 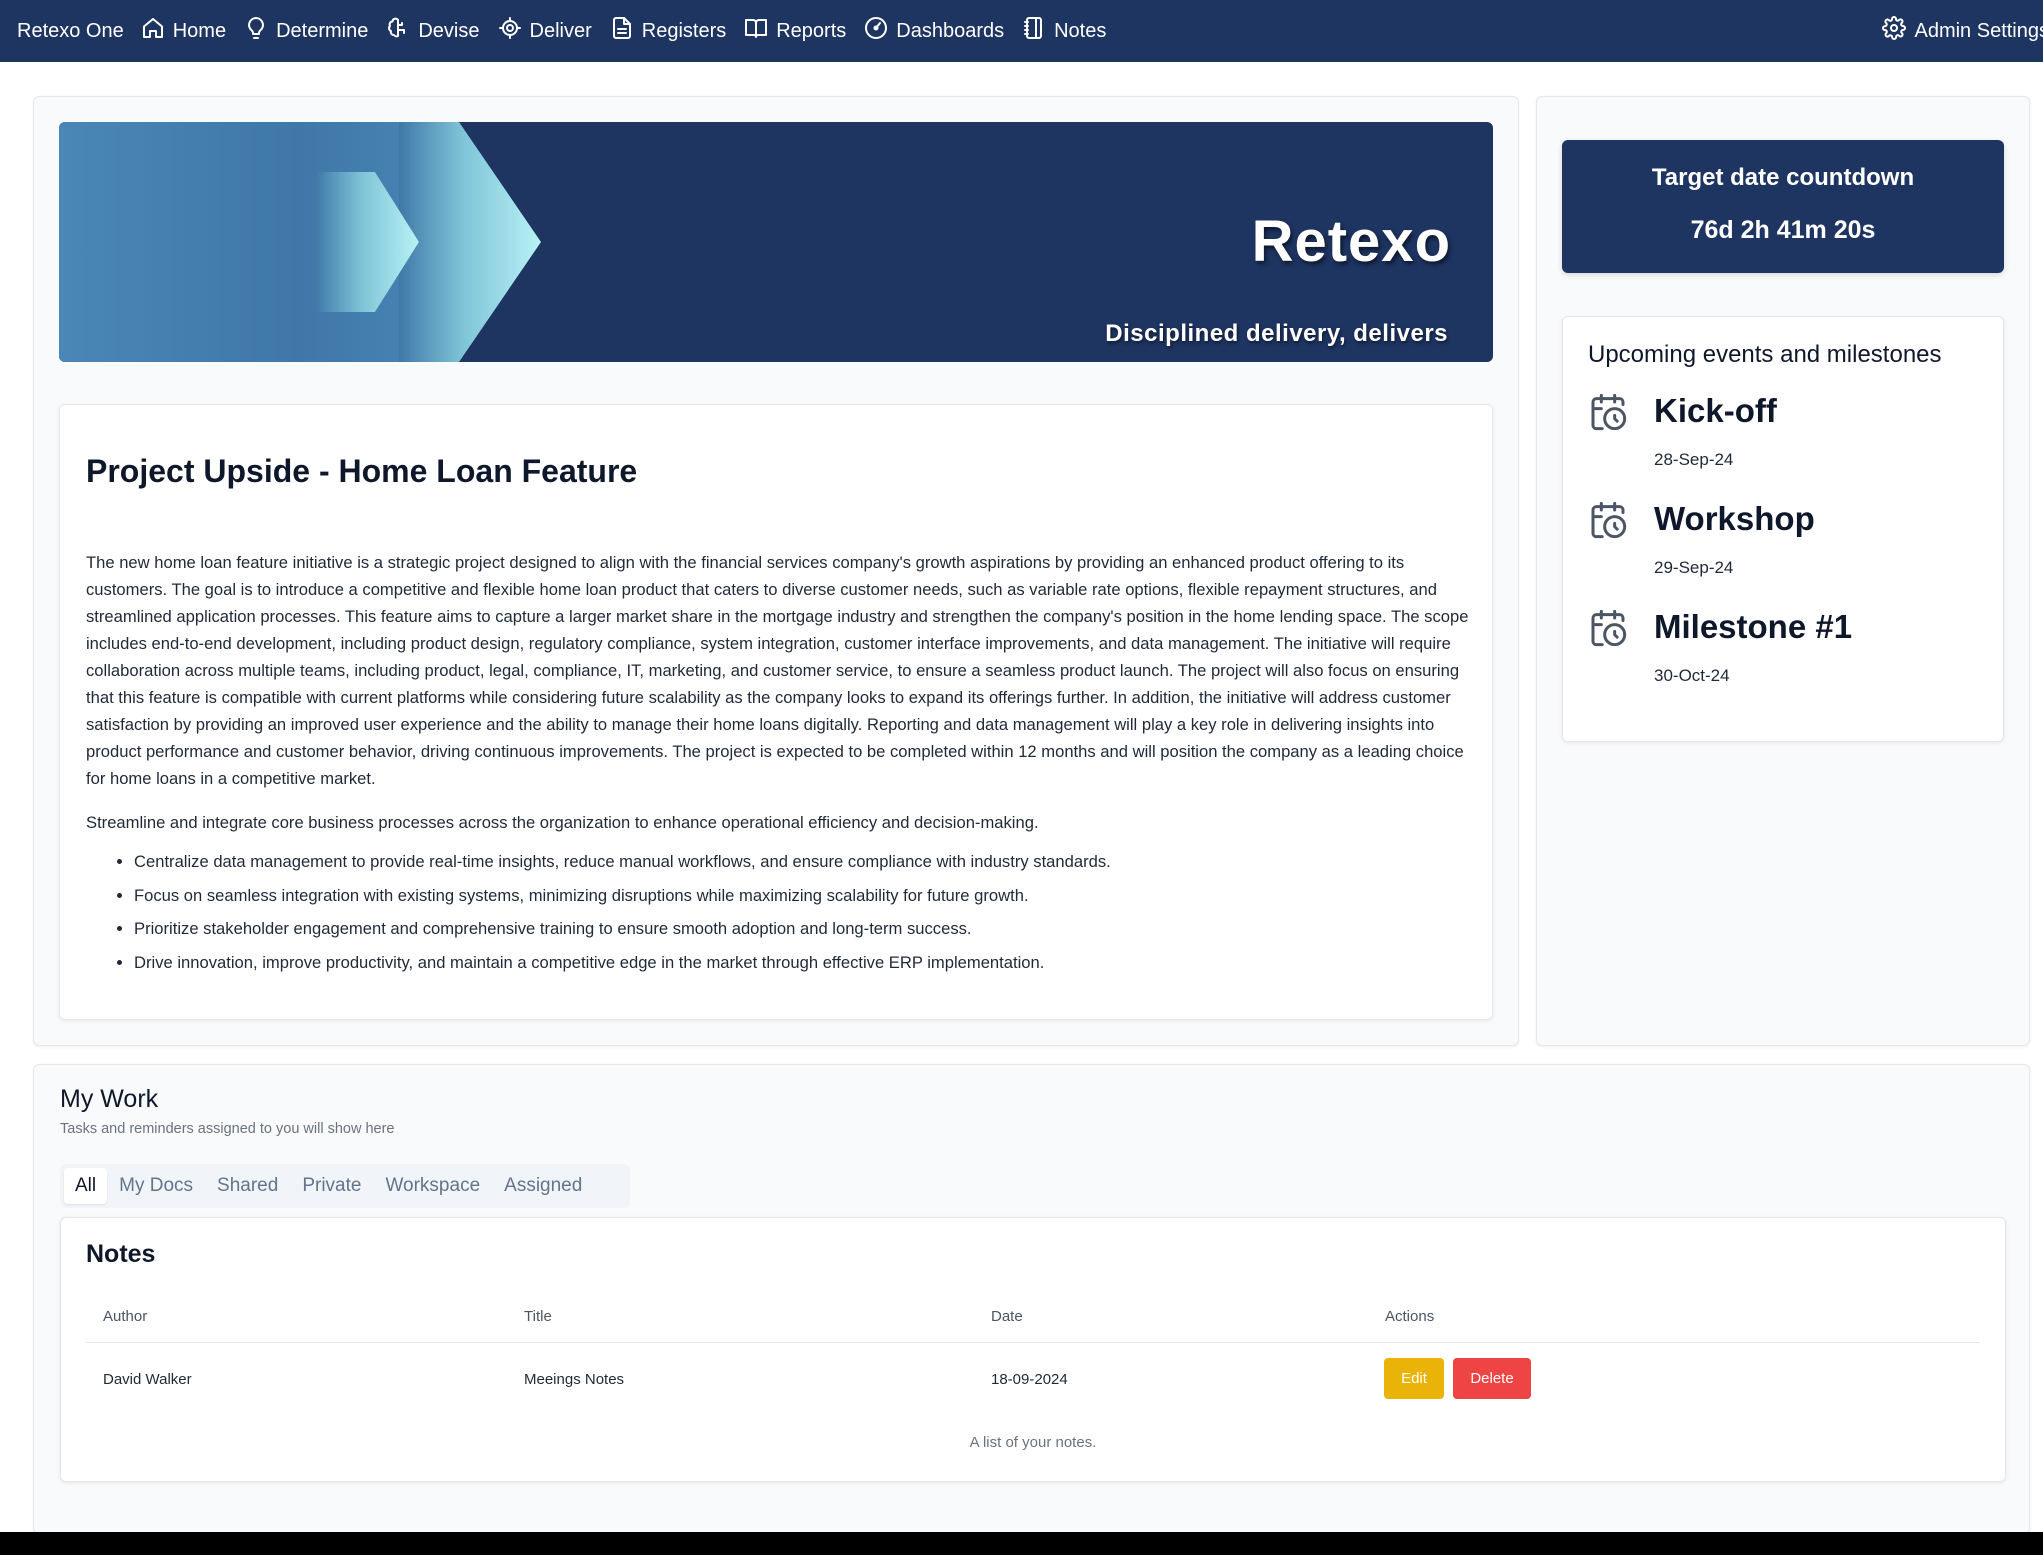 What do you see at coordinates (1492, 1378) in the screenshot?
I see `delete-button: Delete` at bounding box center [1492, 1378].